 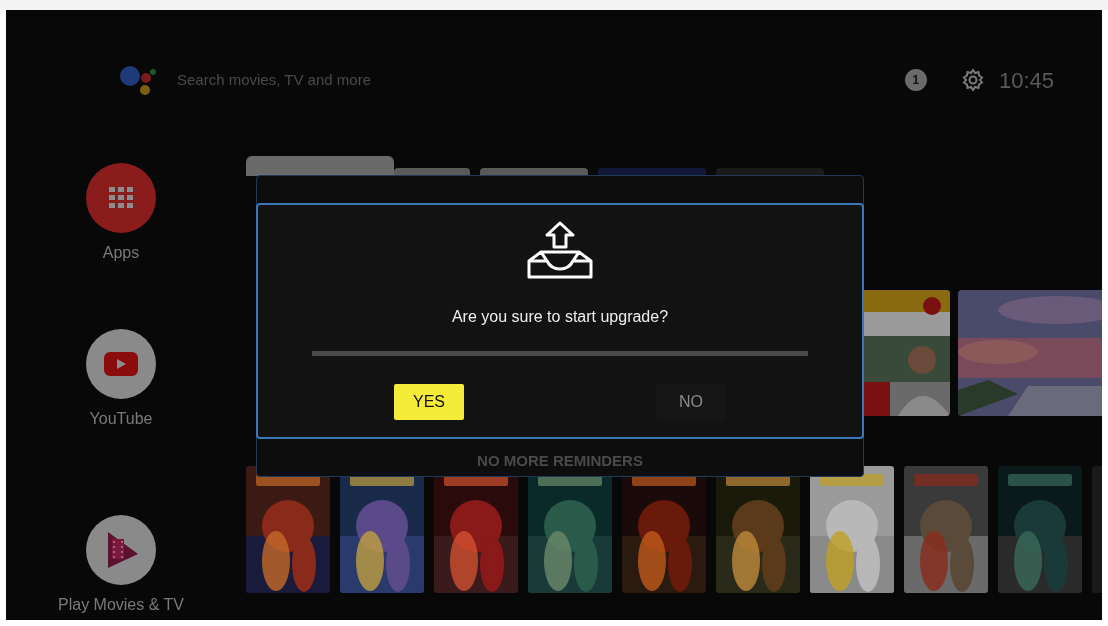 I want to click on notification-badge: 1, so click(x=915, y=80).